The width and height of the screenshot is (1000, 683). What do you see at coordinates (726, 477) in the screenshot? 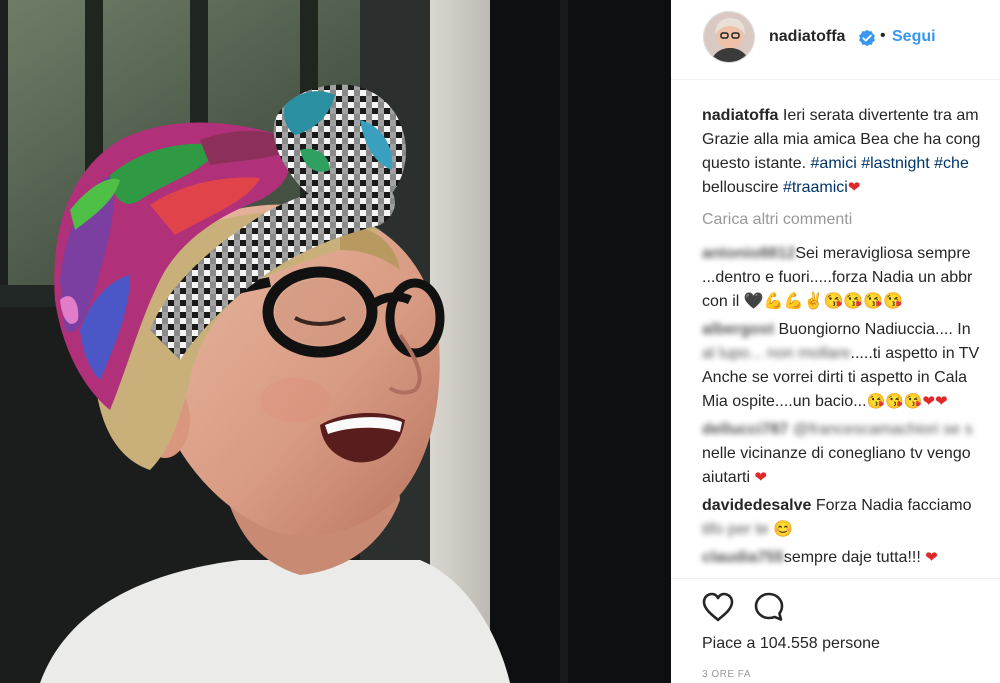
I see `comment-text: aiutarti` at bounding box center [726, 477].